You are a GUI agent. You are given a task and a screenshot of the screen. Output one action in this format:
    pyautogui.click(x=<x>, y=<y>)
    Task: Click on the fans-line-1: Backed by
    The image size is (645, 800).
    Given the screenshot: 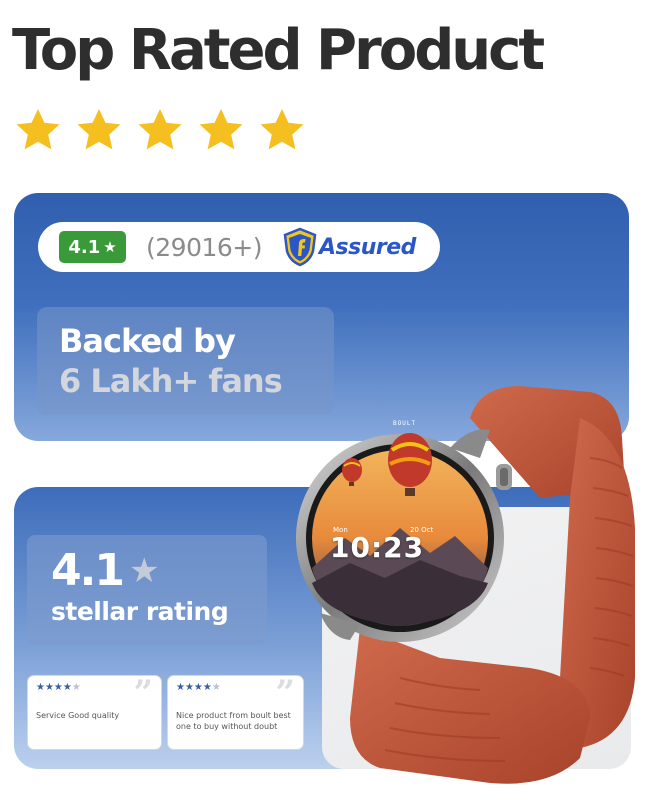 What is the action you would take?
    pyautogui.click(x=147, y=341)
    